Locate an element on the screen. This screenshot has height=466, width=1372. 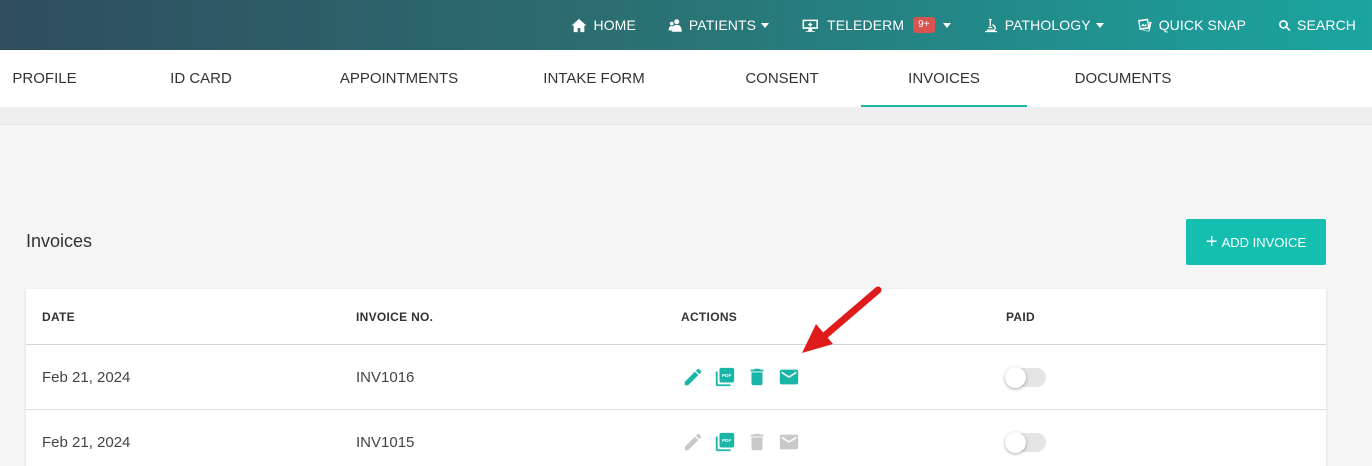
home-icon is located at coordinates (579, 25).